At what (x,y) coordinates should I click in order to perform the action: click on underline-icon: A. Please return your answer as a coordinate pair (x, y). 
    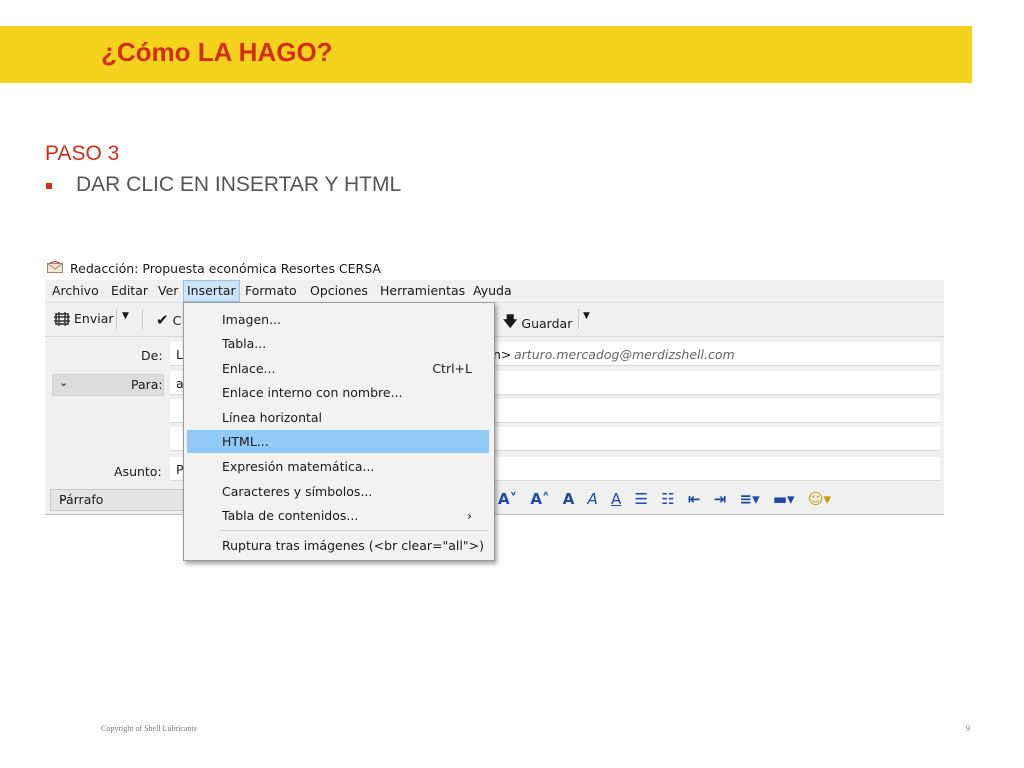
    Looking at the image, I should click on (616, 499).